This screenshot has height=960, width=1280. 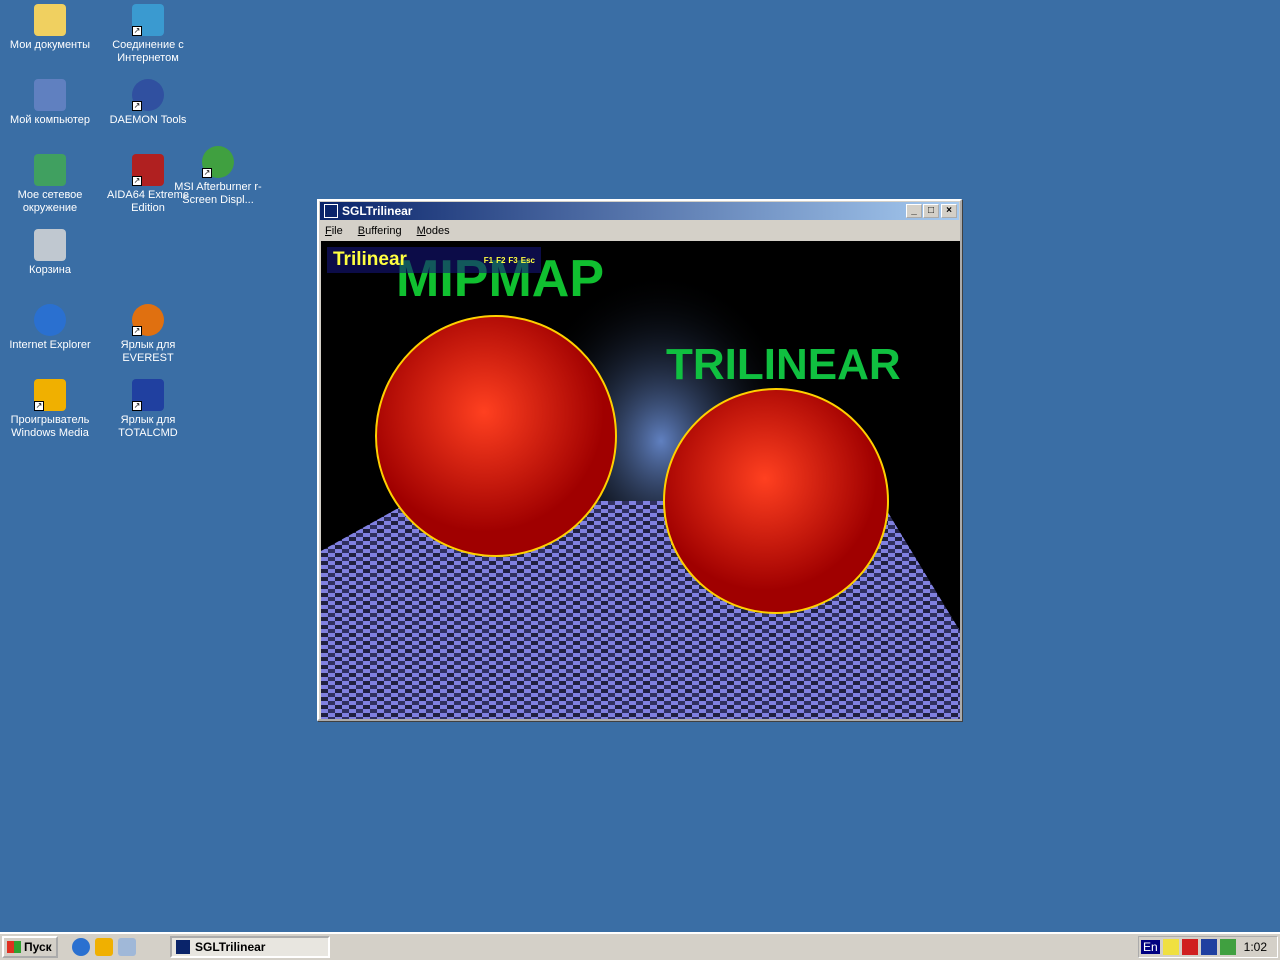 I want to click on taskbar: Пуск SGLTrilinear En 1:02, so click(x=640, y=946).